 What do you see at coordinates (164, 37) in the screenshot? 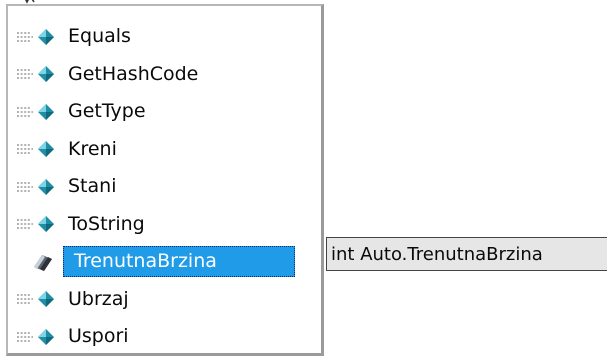
I see `member-item-equals: Equals` at bounding box center [164, 37].